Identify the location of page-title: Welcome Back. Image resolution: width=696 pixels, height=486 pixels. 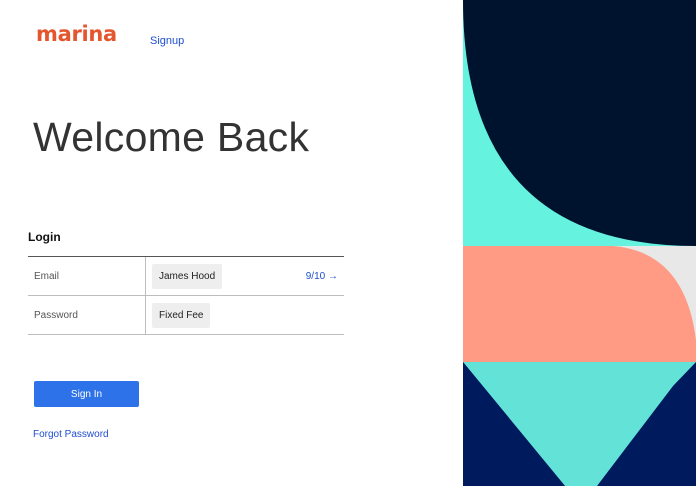
(171, 137).